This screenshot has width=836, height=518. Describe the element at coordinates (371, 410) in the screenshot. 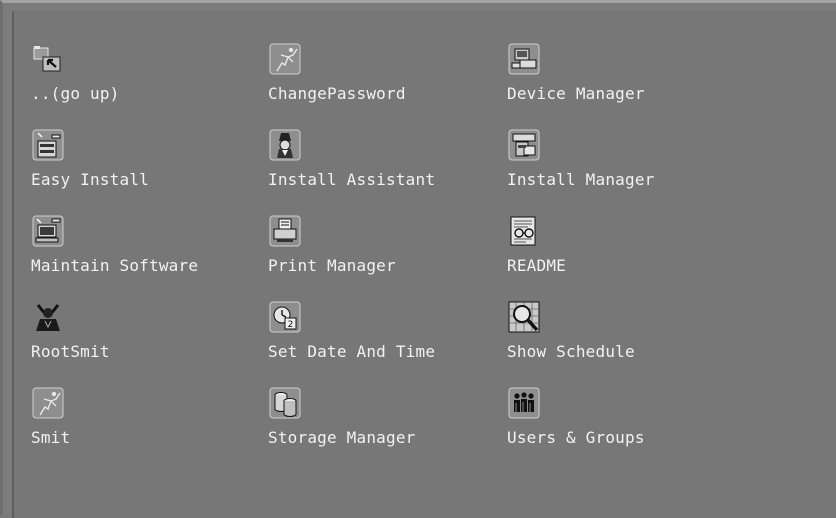

I see `icon-item-storage-manager: Storage Manager` at that location.